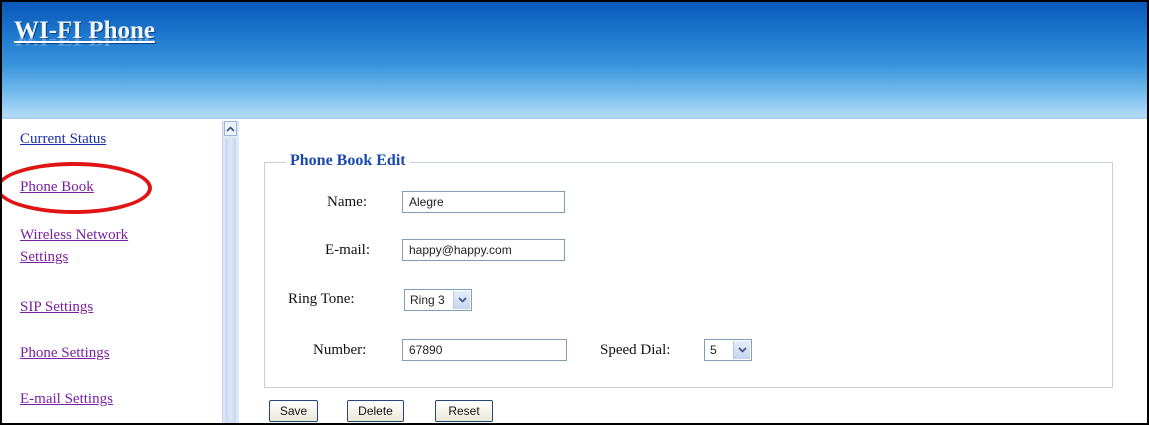  What do you see at coordinates (321, 299) in the screenshot?
I see `ringtone-label: Ring Tone:` at bounding box center [321, 299].